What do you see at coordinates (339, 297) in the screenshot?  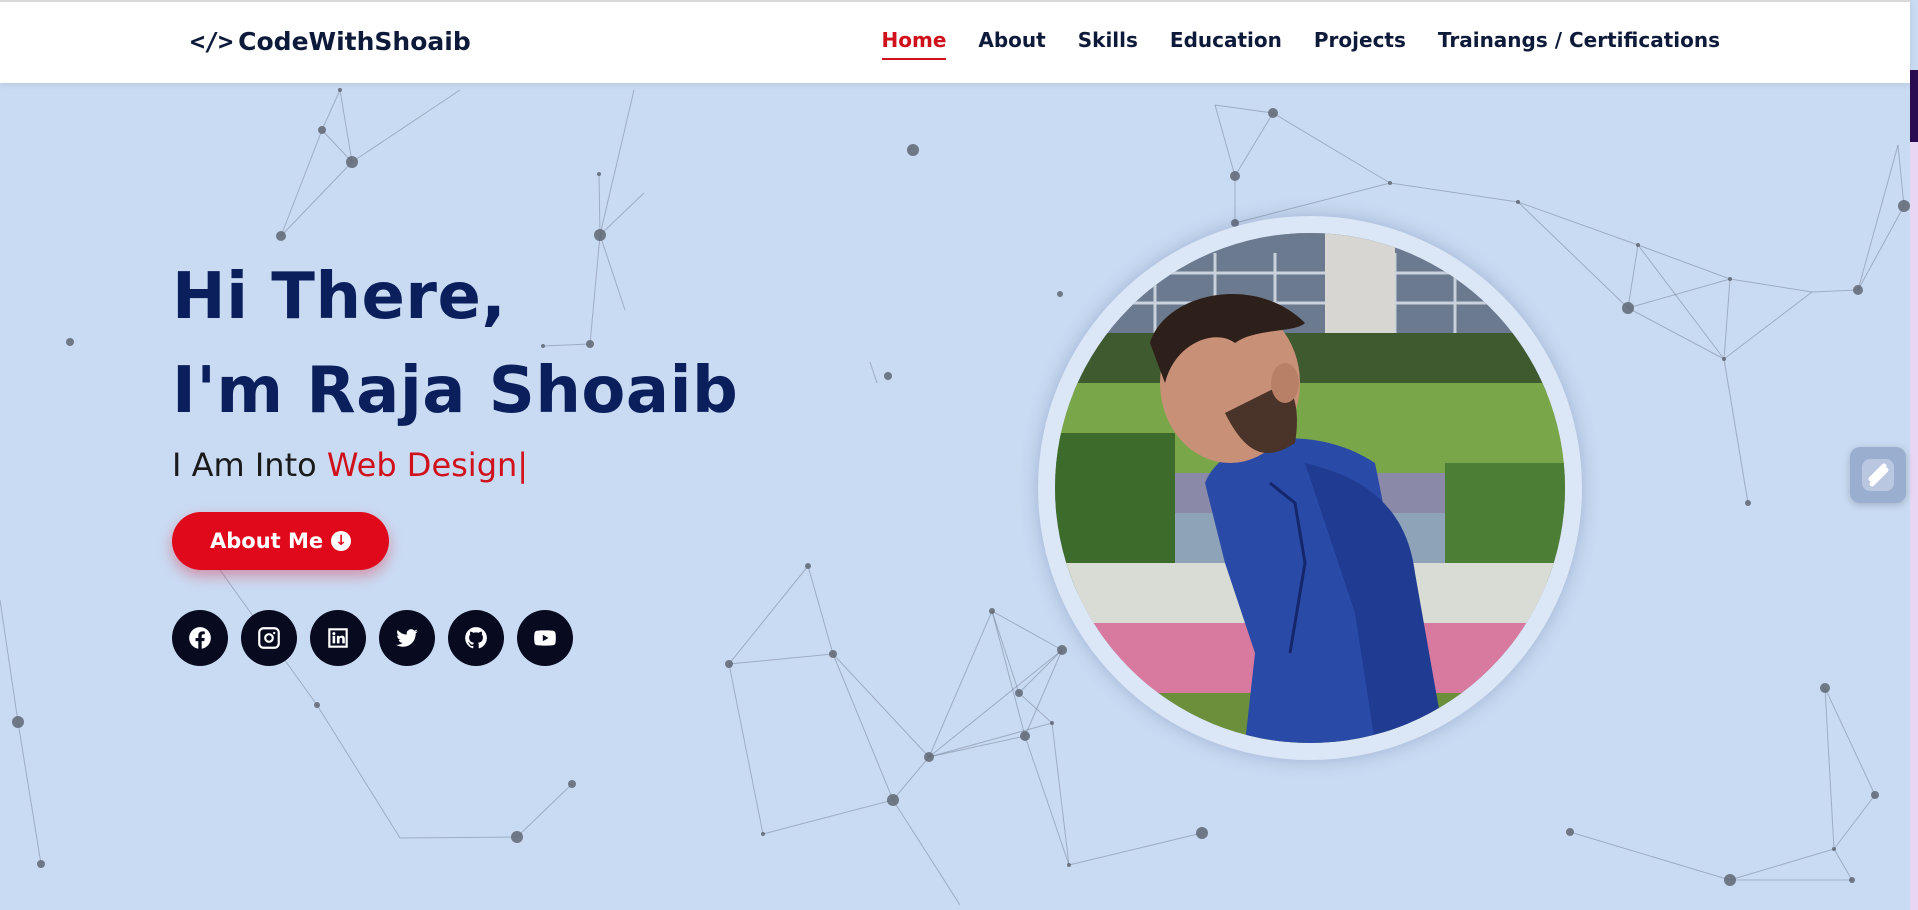 I see `hero-greeting: Hi There,` at bounding box center [339, 297].